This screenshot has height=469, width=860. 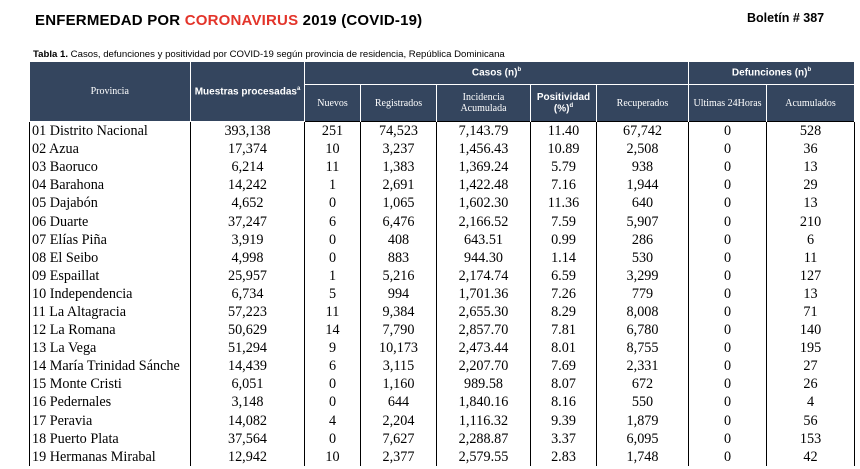 I want to click on cell-nuevos: 4, so click(x=332, y=420).